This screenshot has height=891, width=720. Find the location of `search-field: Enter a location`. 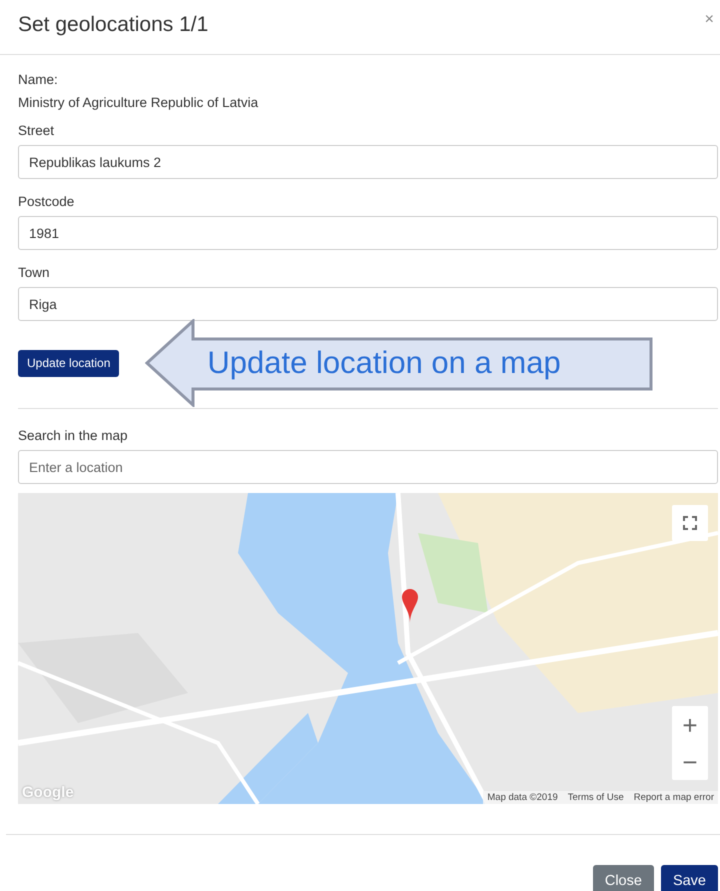

search-field: Enter a location is located at coordinates (368, 467).